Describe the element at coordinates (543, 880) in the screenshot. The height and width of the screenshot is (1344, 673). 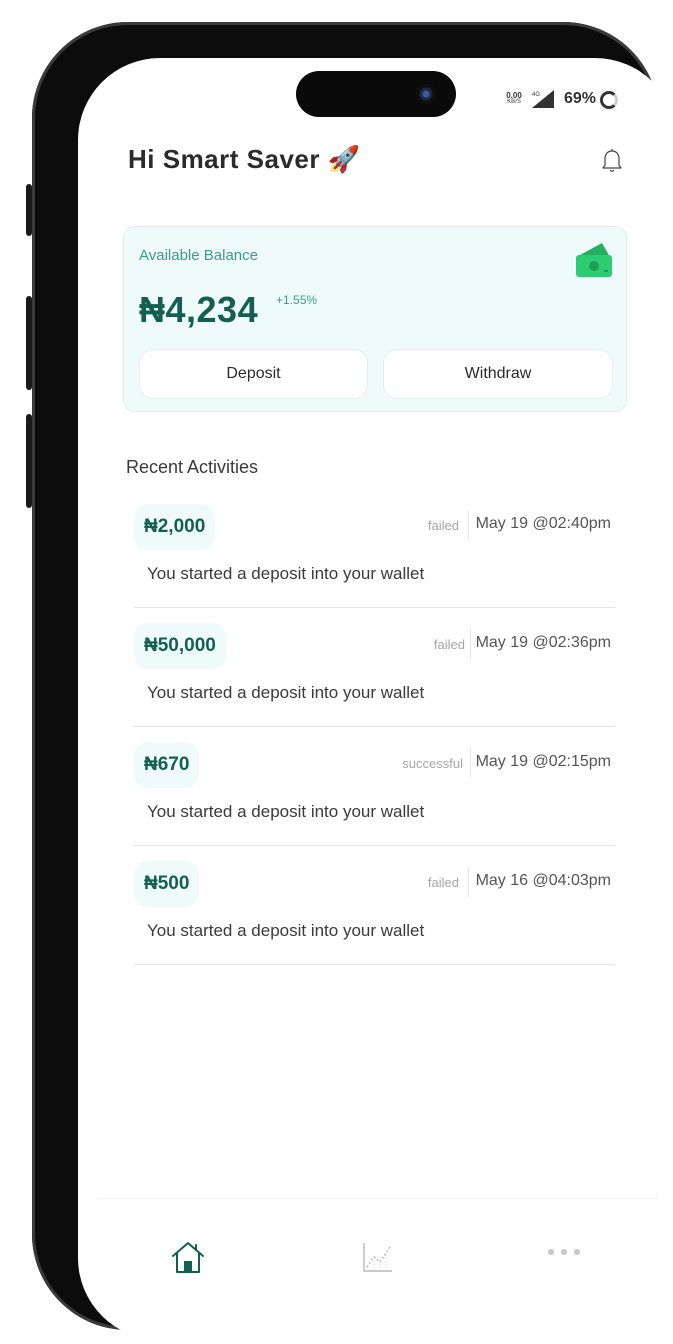
I see `activity-timestamp: May 16 @04:03pm` at that location.